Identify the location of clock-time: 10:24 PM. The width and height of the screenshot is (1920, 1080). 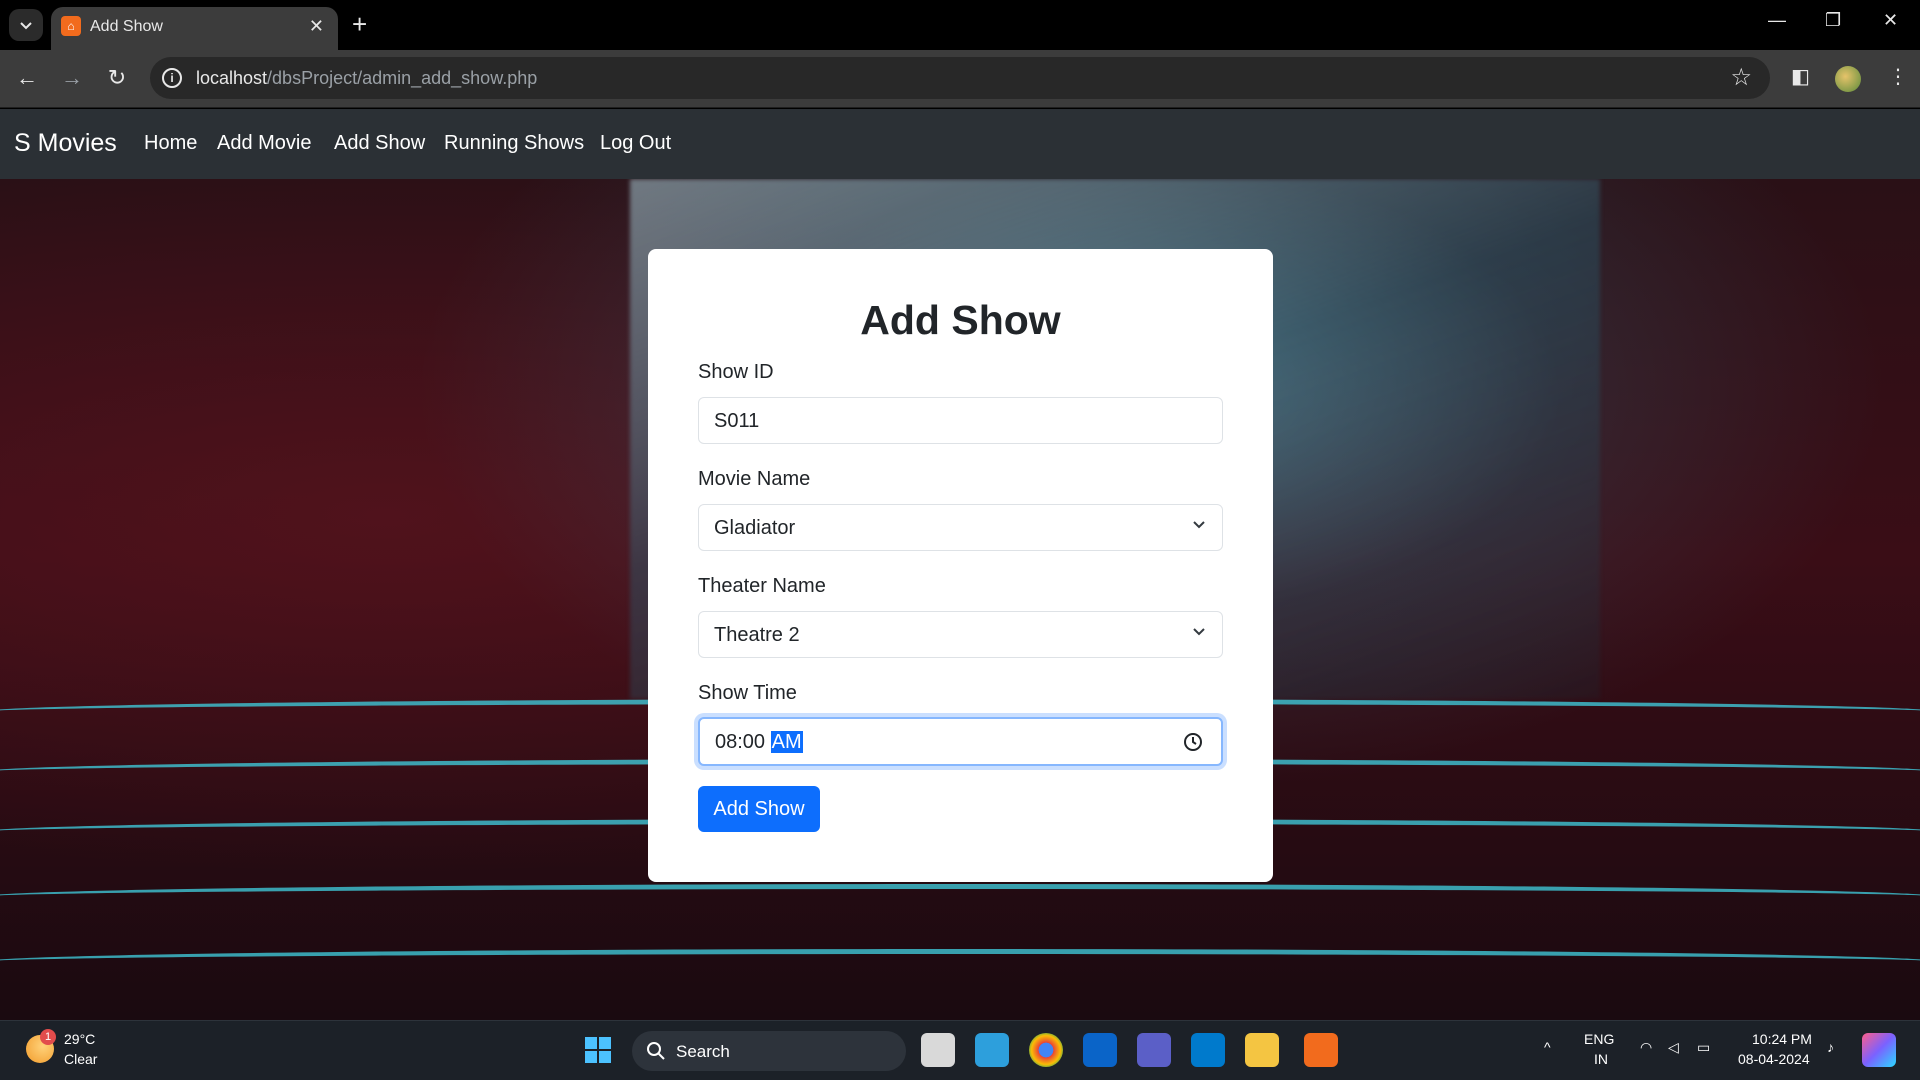
(1782, 1039).